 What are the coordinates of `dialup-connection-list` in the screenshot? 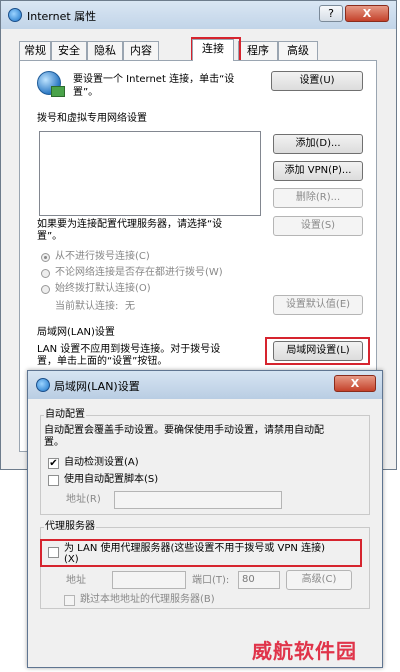 It's located at (150, 173).